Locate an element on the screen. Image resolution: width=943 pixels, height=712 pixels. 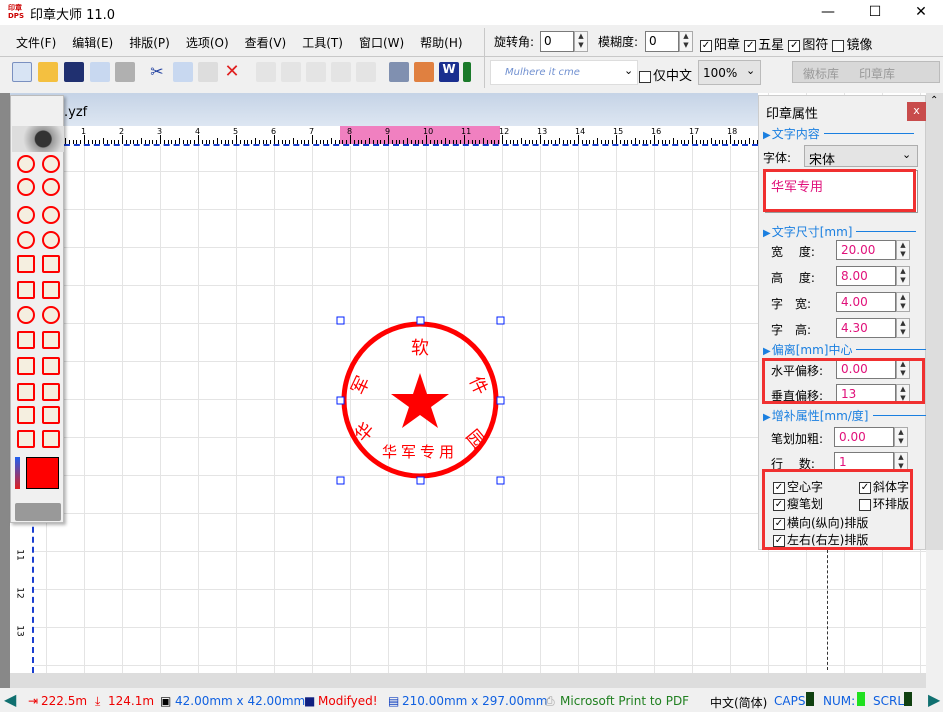
menu-file: 文件(F) is located at coordinates (36, 42).